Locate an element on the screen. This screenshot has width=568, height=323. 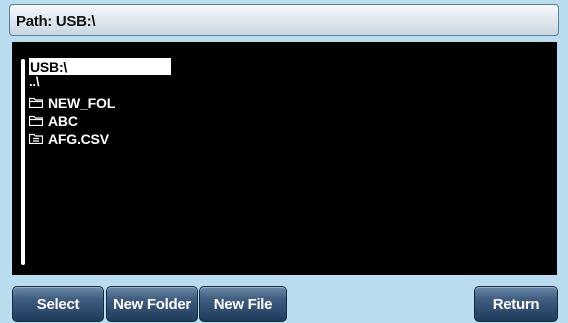
list-item-folder: NEW_FOL is located at coordinates (72, 102).